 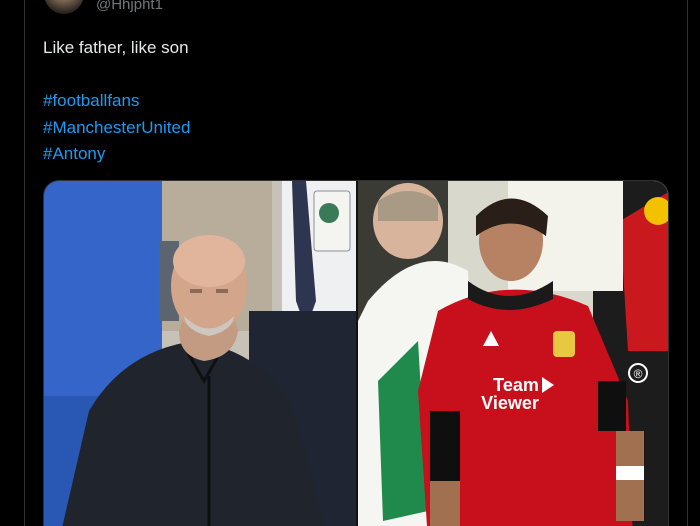 What do you see at coordinates (116, 47) in the screenshot?
I see `tweet-text-line: Like father, like son` at bounding box center [116, 47].